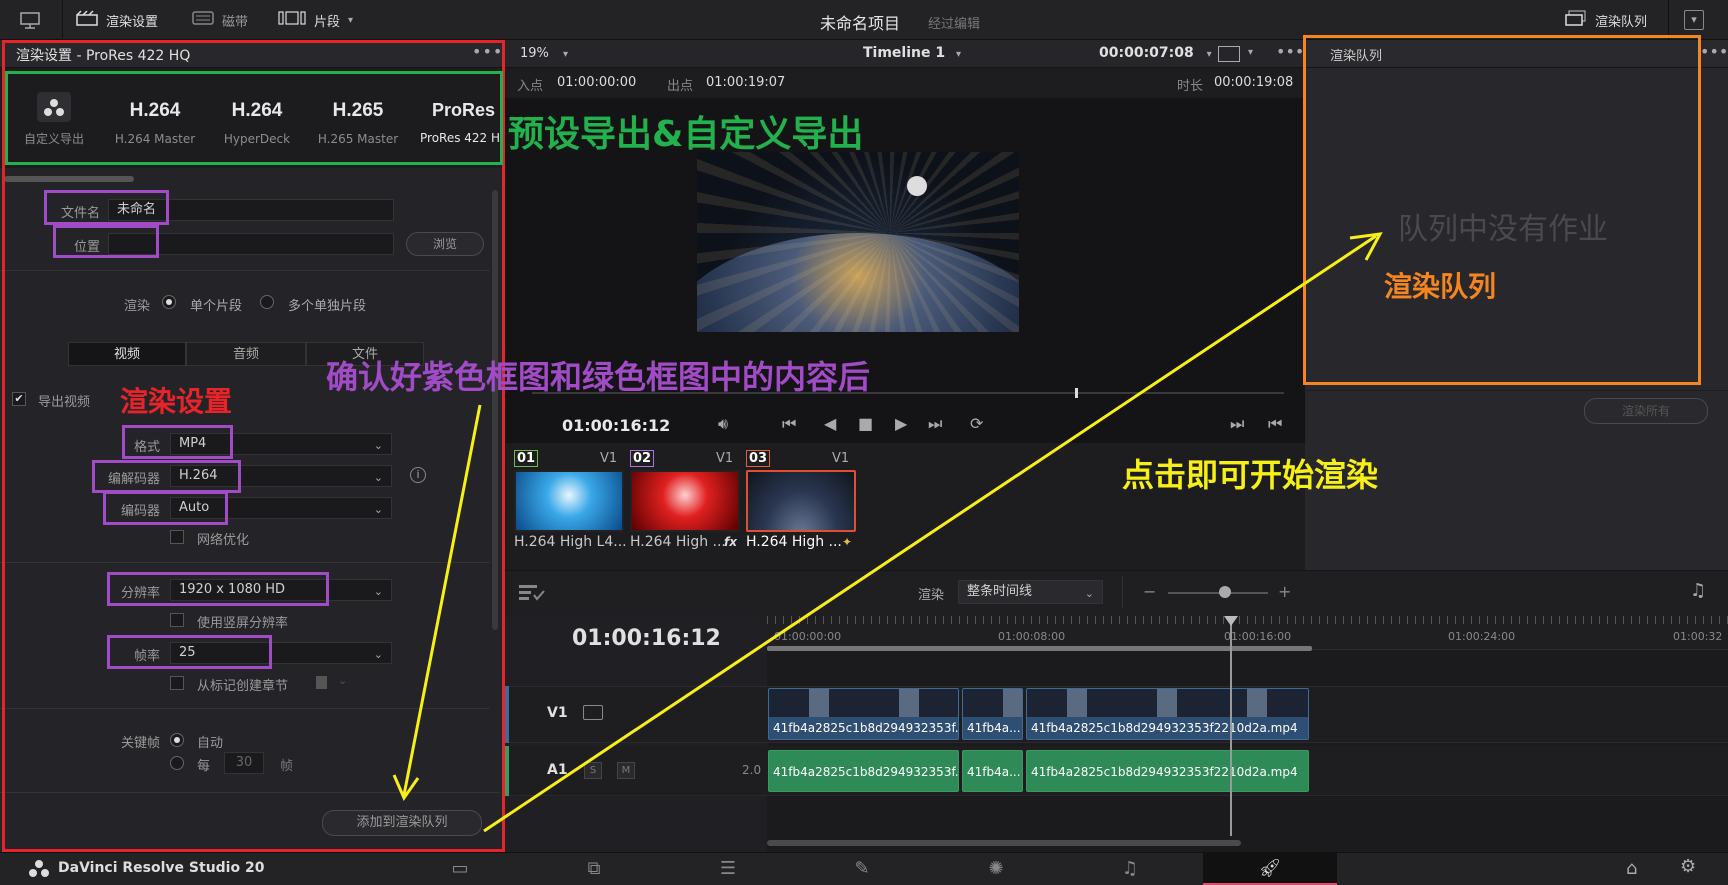 The height and width of the screenshot is (885, 1728). I want to click on arrow-line, so click(442, 600).